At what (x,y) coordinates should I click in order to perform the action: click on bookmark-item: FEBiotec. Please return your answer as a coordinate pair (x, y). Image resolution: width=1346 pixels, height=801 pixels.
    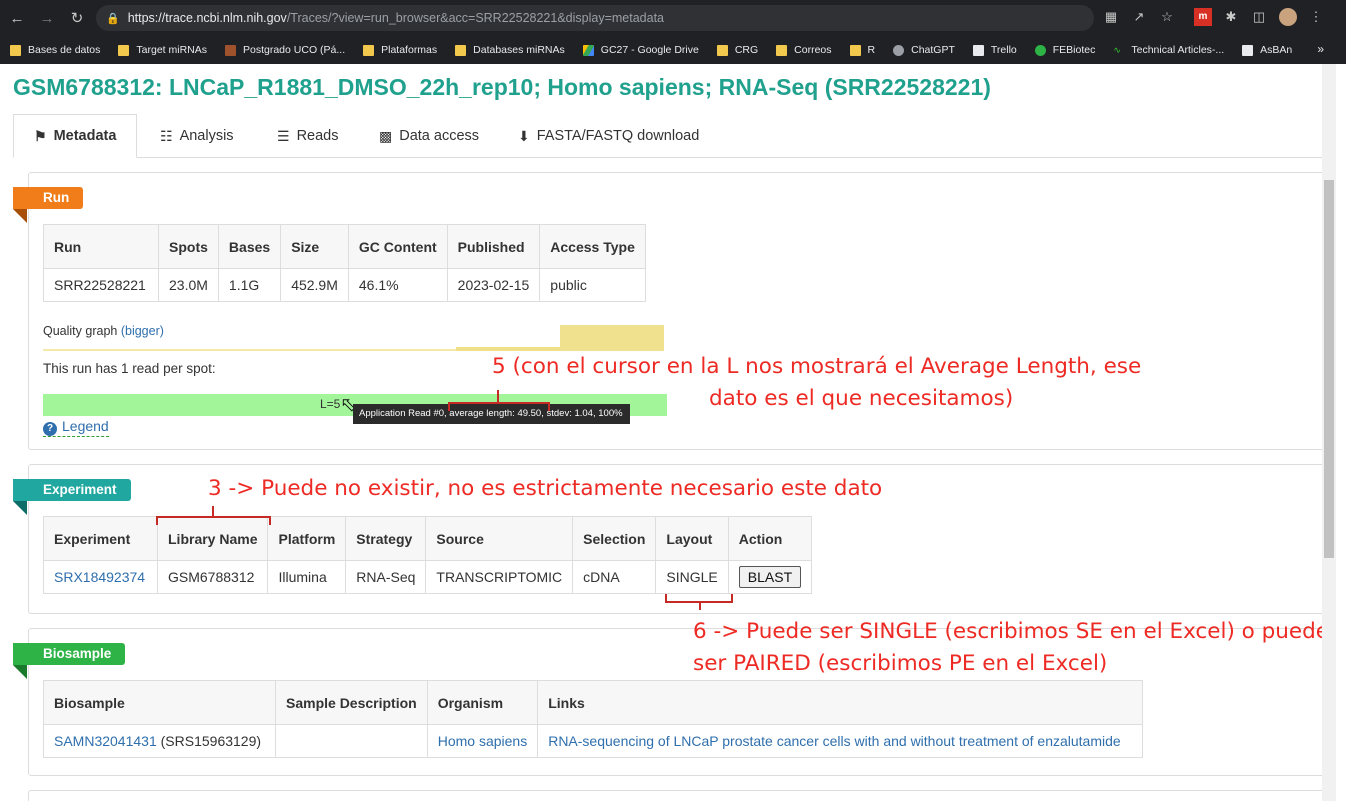
    Looking at the image, I should click on (1064, 50).